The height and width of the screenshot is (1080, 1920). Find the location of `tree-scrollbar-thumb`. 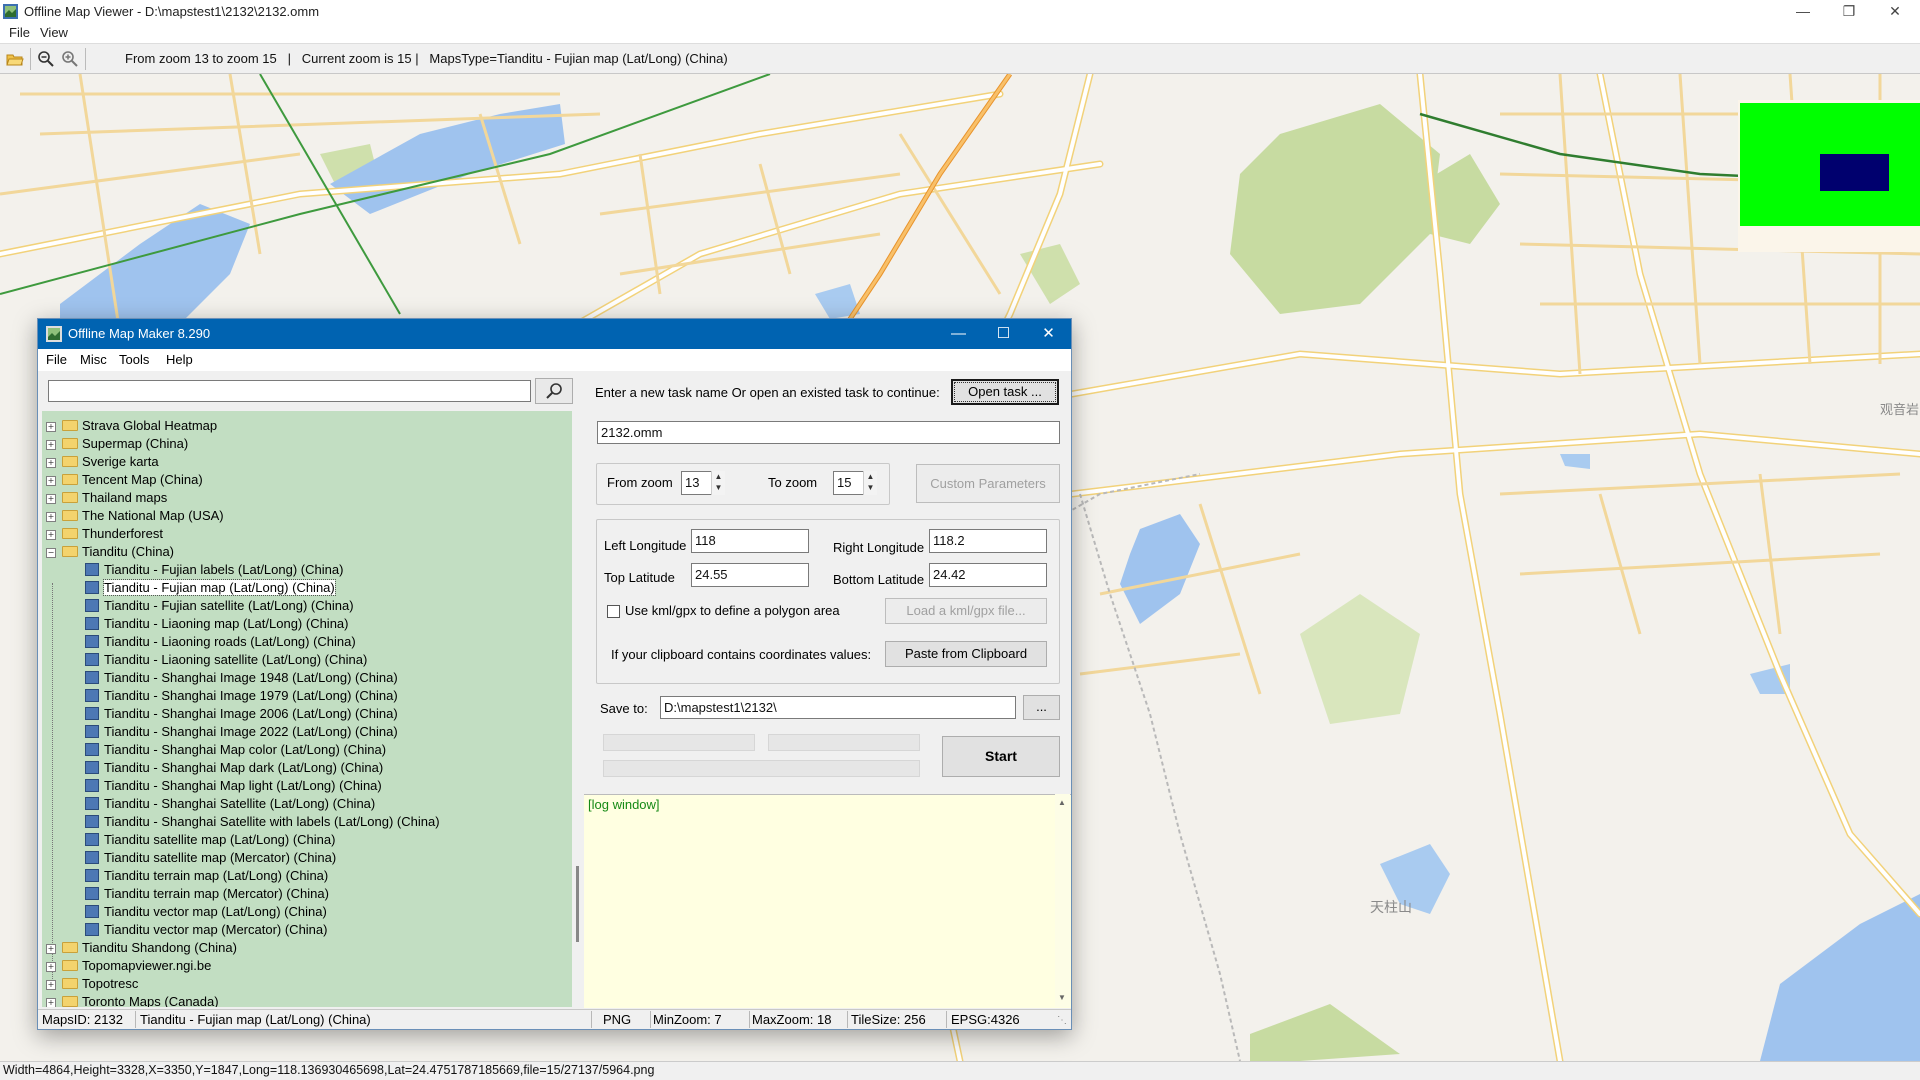

tree-scrollbar-thumb is located at coordinates (577, 904).